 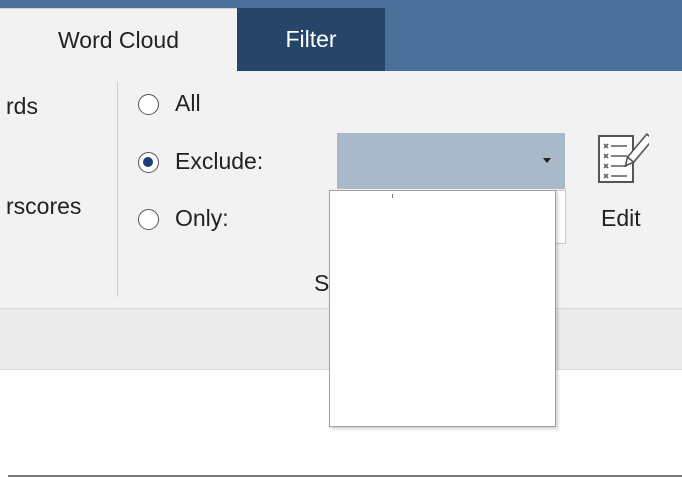 I want to click on tab-bar: Word Cloud Filter, so click(x=341, y=35).